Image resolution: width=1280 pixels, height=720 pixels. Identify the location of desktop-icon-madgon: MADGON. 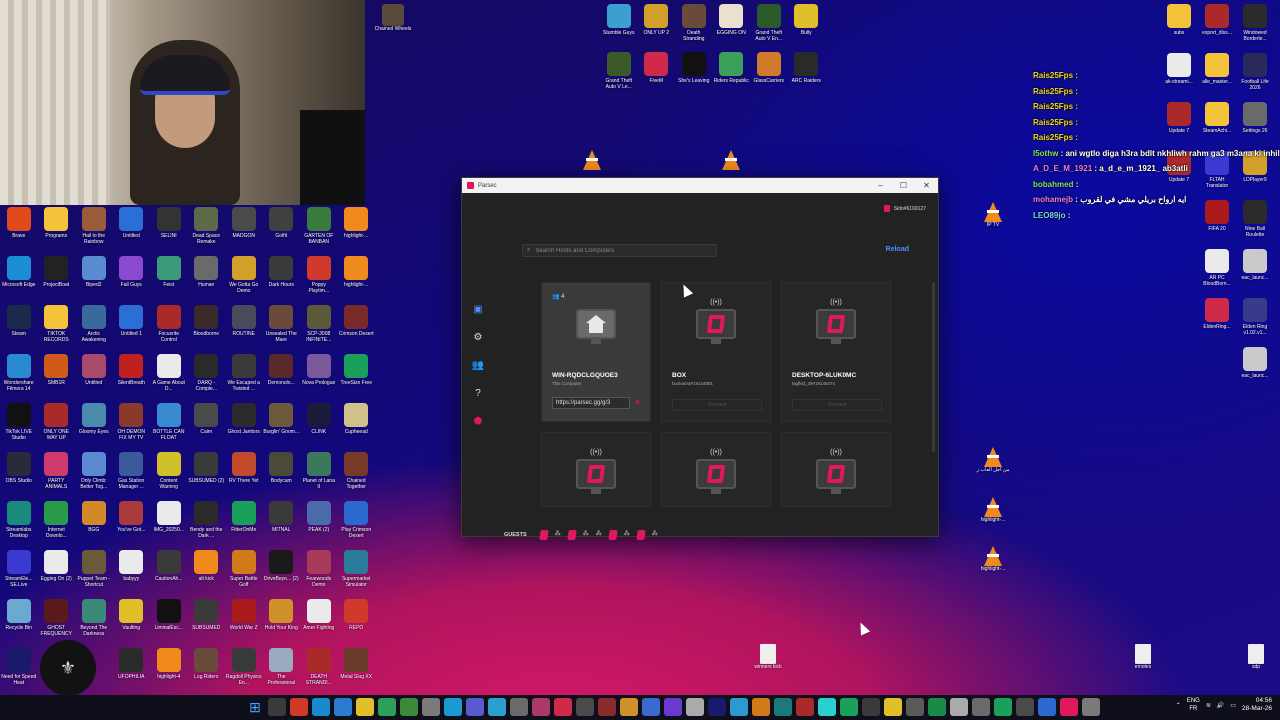
(244, 229).